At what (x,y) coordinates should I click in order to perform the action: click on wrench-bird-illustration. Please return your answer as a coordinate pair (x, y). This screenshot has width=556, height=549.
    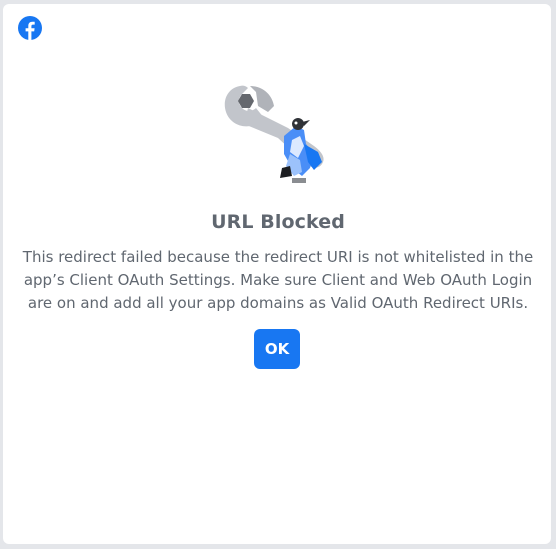
    Looking at the image, I should click on (274, 134).